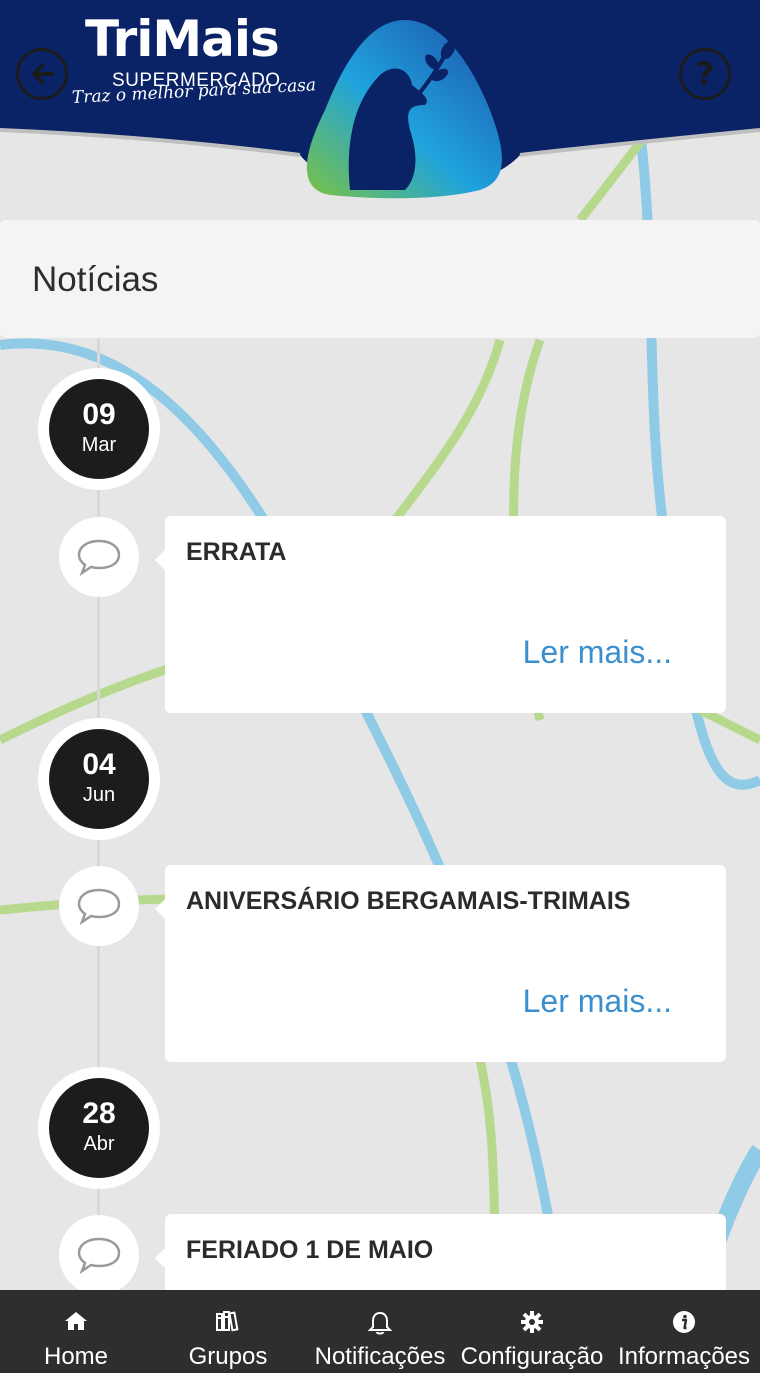 This screenshot has width=760, height=1373. Describe the element at coordinates (99, 445) in the screenshot. I see `date-month: Mar` at that location.